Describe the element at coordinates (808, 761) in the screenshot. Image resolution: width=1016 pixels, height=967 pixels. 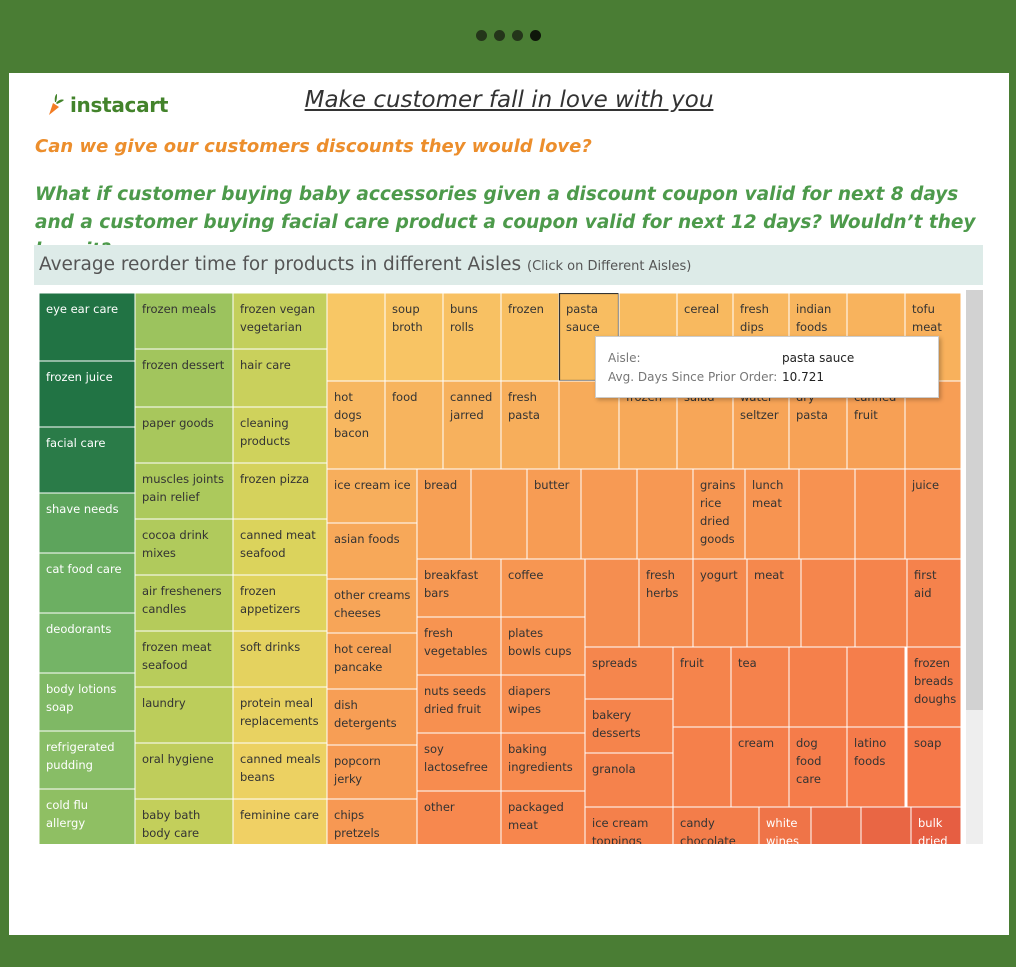
I see `treemap-cell-label: dog food care` at that location.